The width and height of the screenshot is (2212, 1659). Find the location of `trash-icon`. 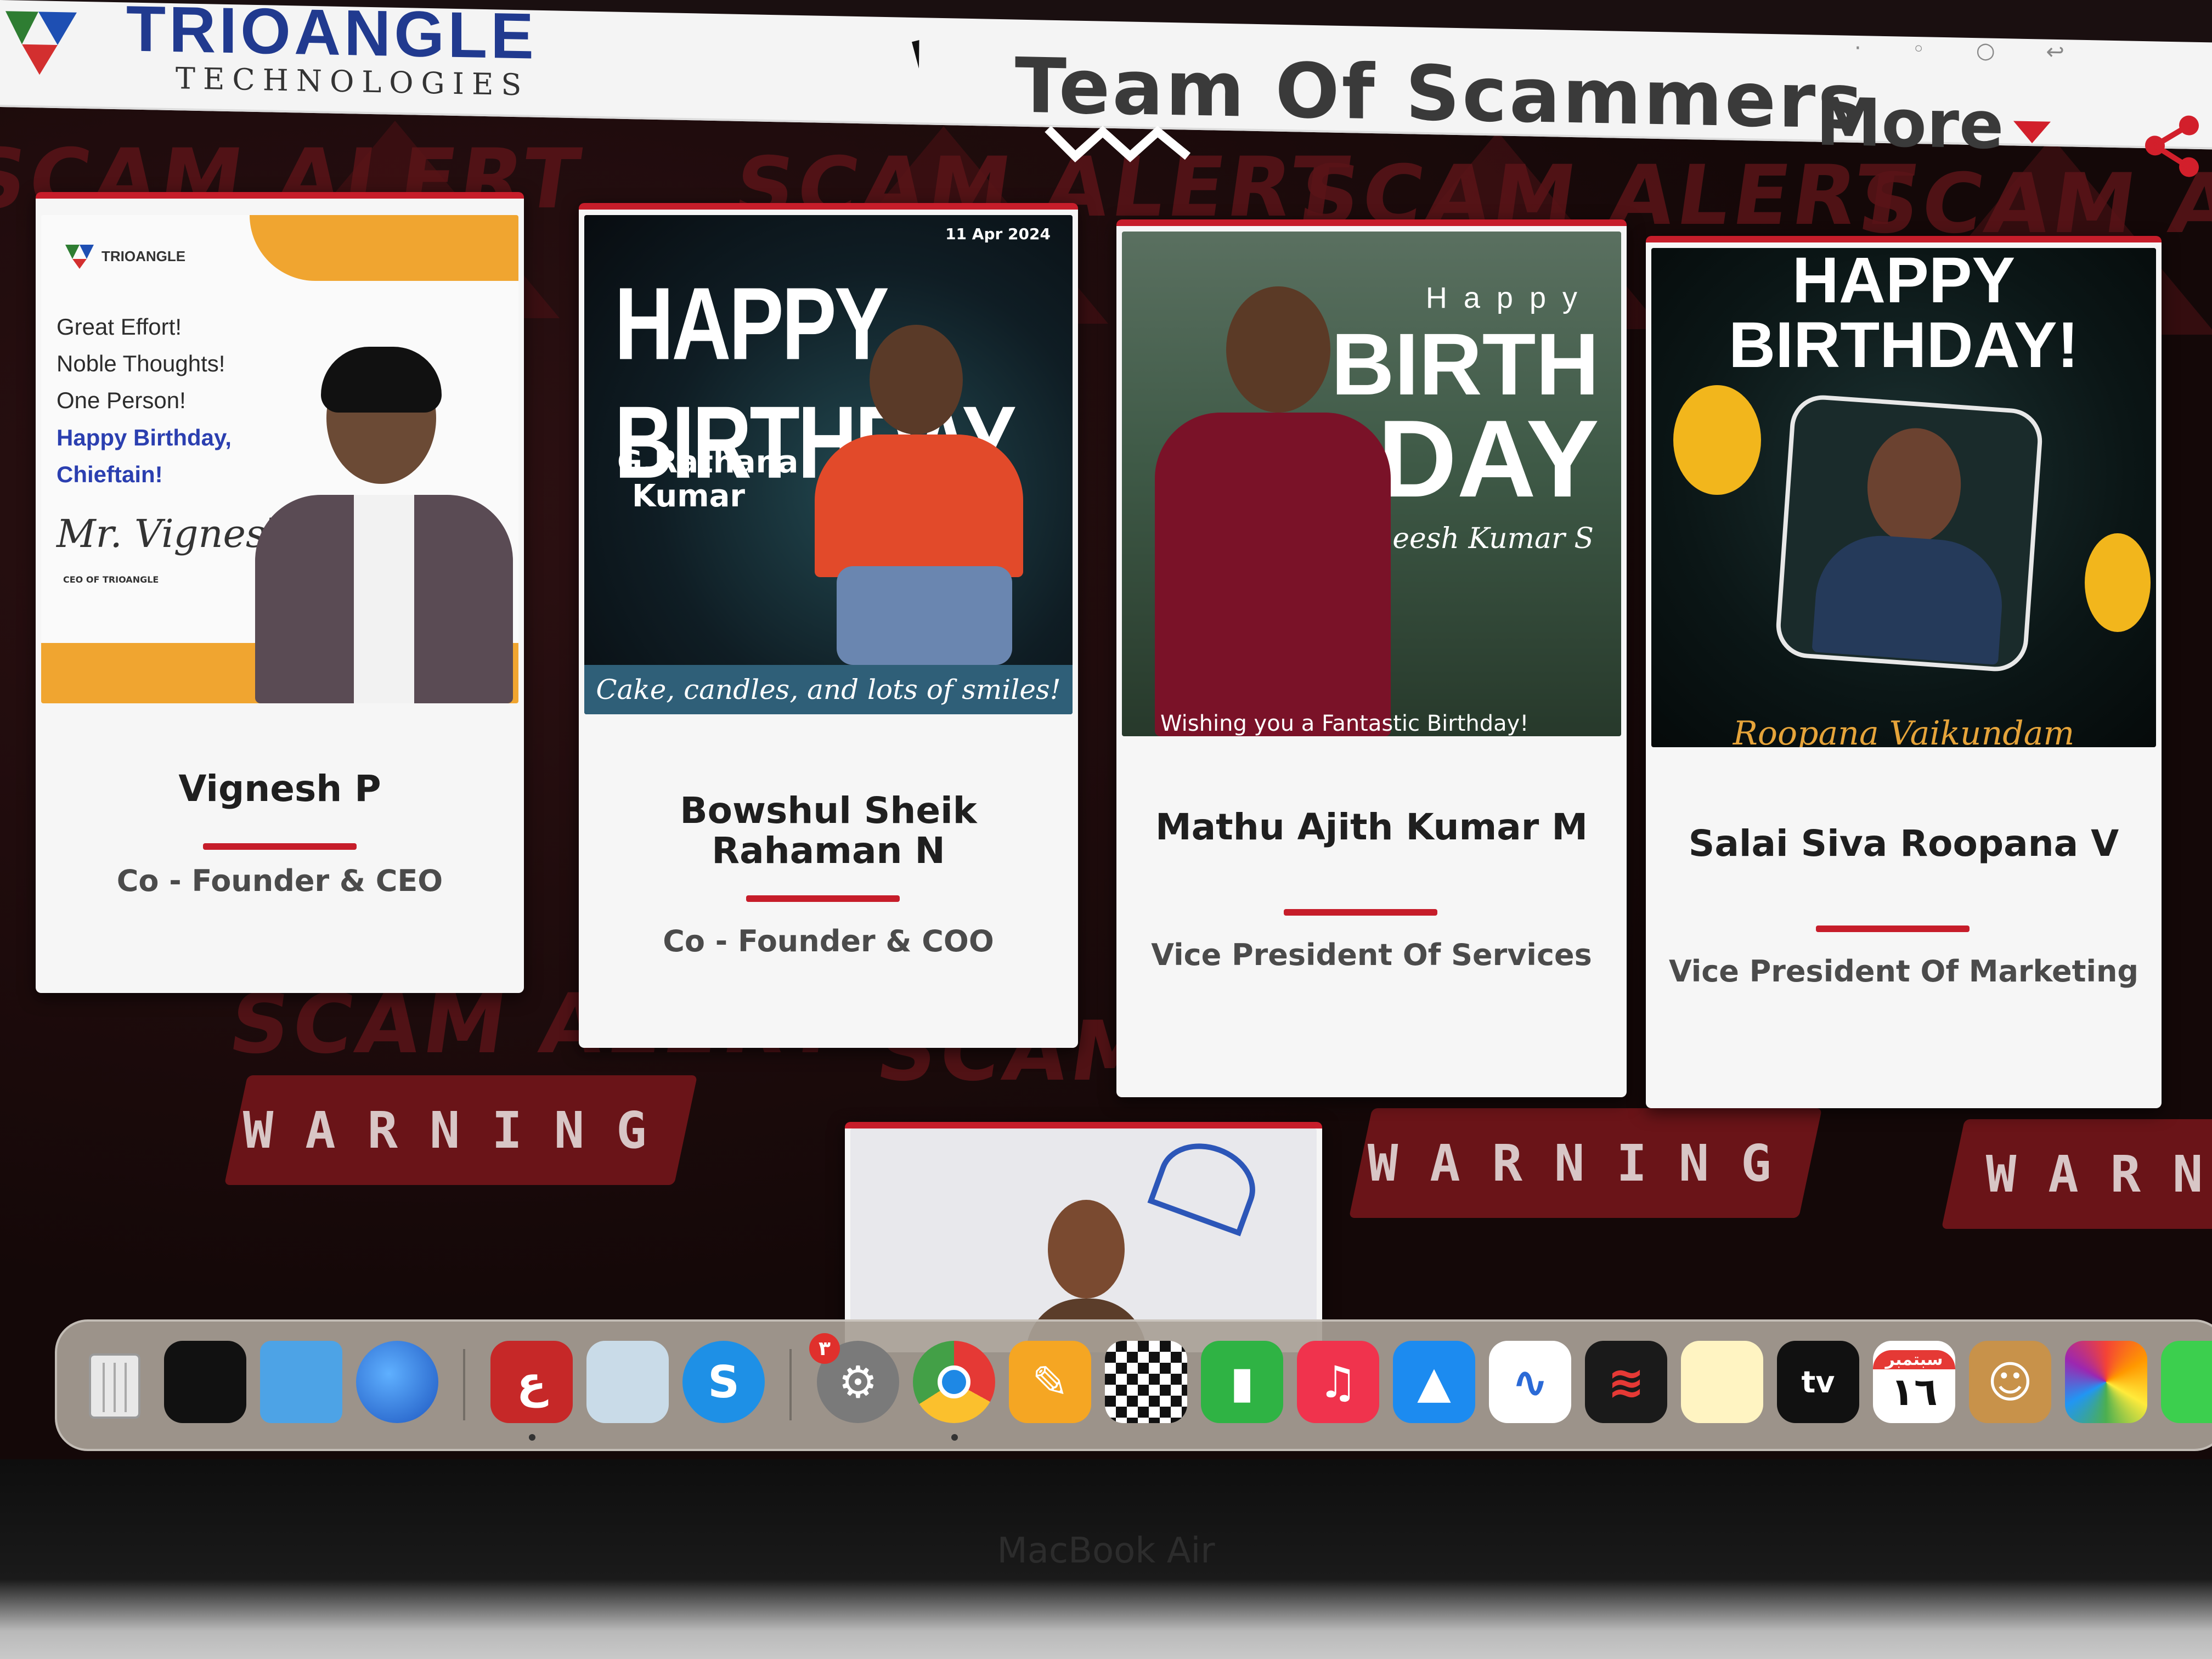

trash-icon is located at coordinates (115, 1382).